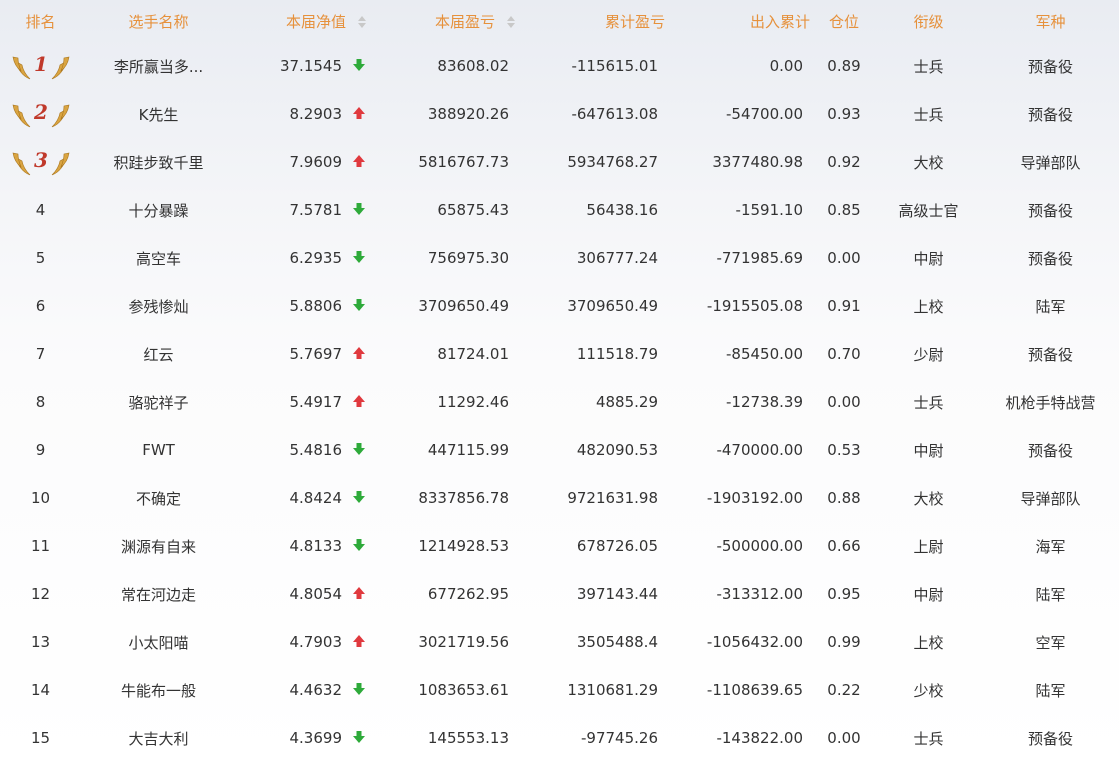  What do you see at coordinates (158, 354) in the screenshot?
I see `player-name: 红云` at bounding box center [158, 354].